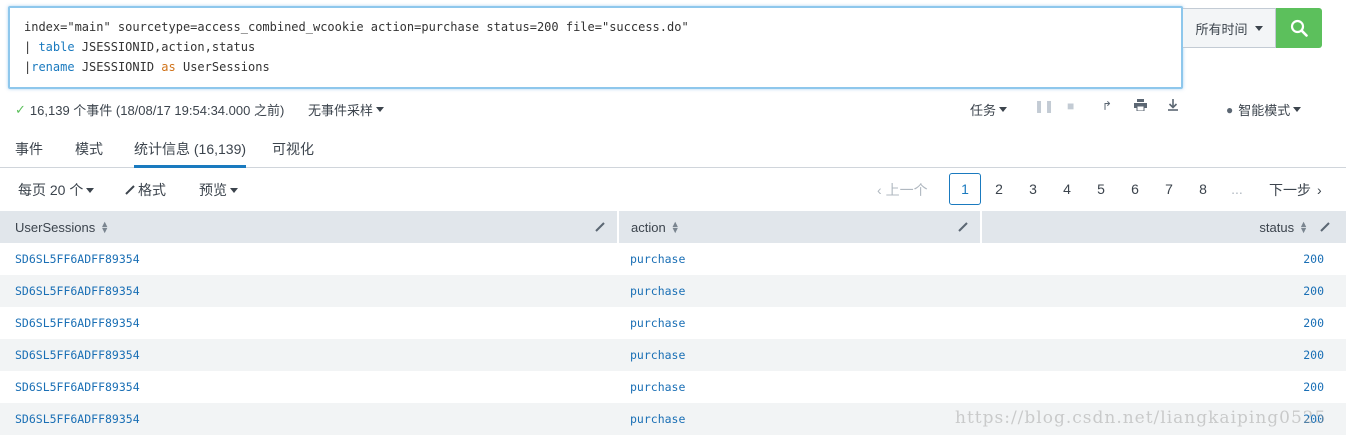 The width and height of the screenshot is (1346, 438). What do you see at coordinates (62, 227) in the screenshot?
I see `column-header-usersessions: UserSessions ▲ ▼` at bounding box center [62, 227].